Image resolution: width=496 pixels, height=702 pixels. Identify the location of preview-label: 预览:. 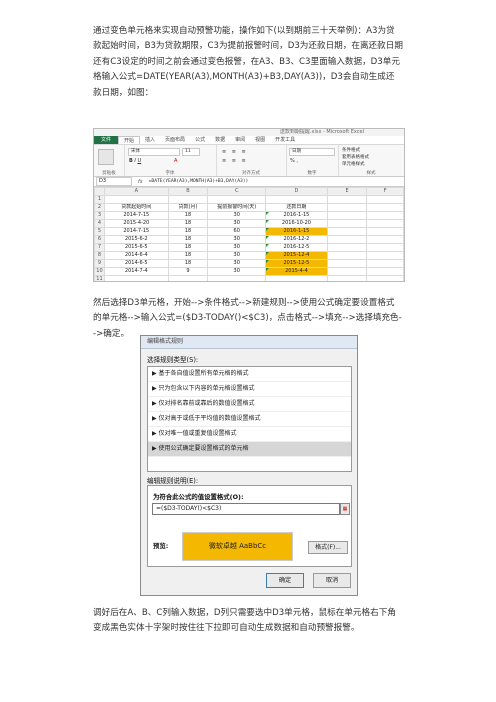
(161, 546).